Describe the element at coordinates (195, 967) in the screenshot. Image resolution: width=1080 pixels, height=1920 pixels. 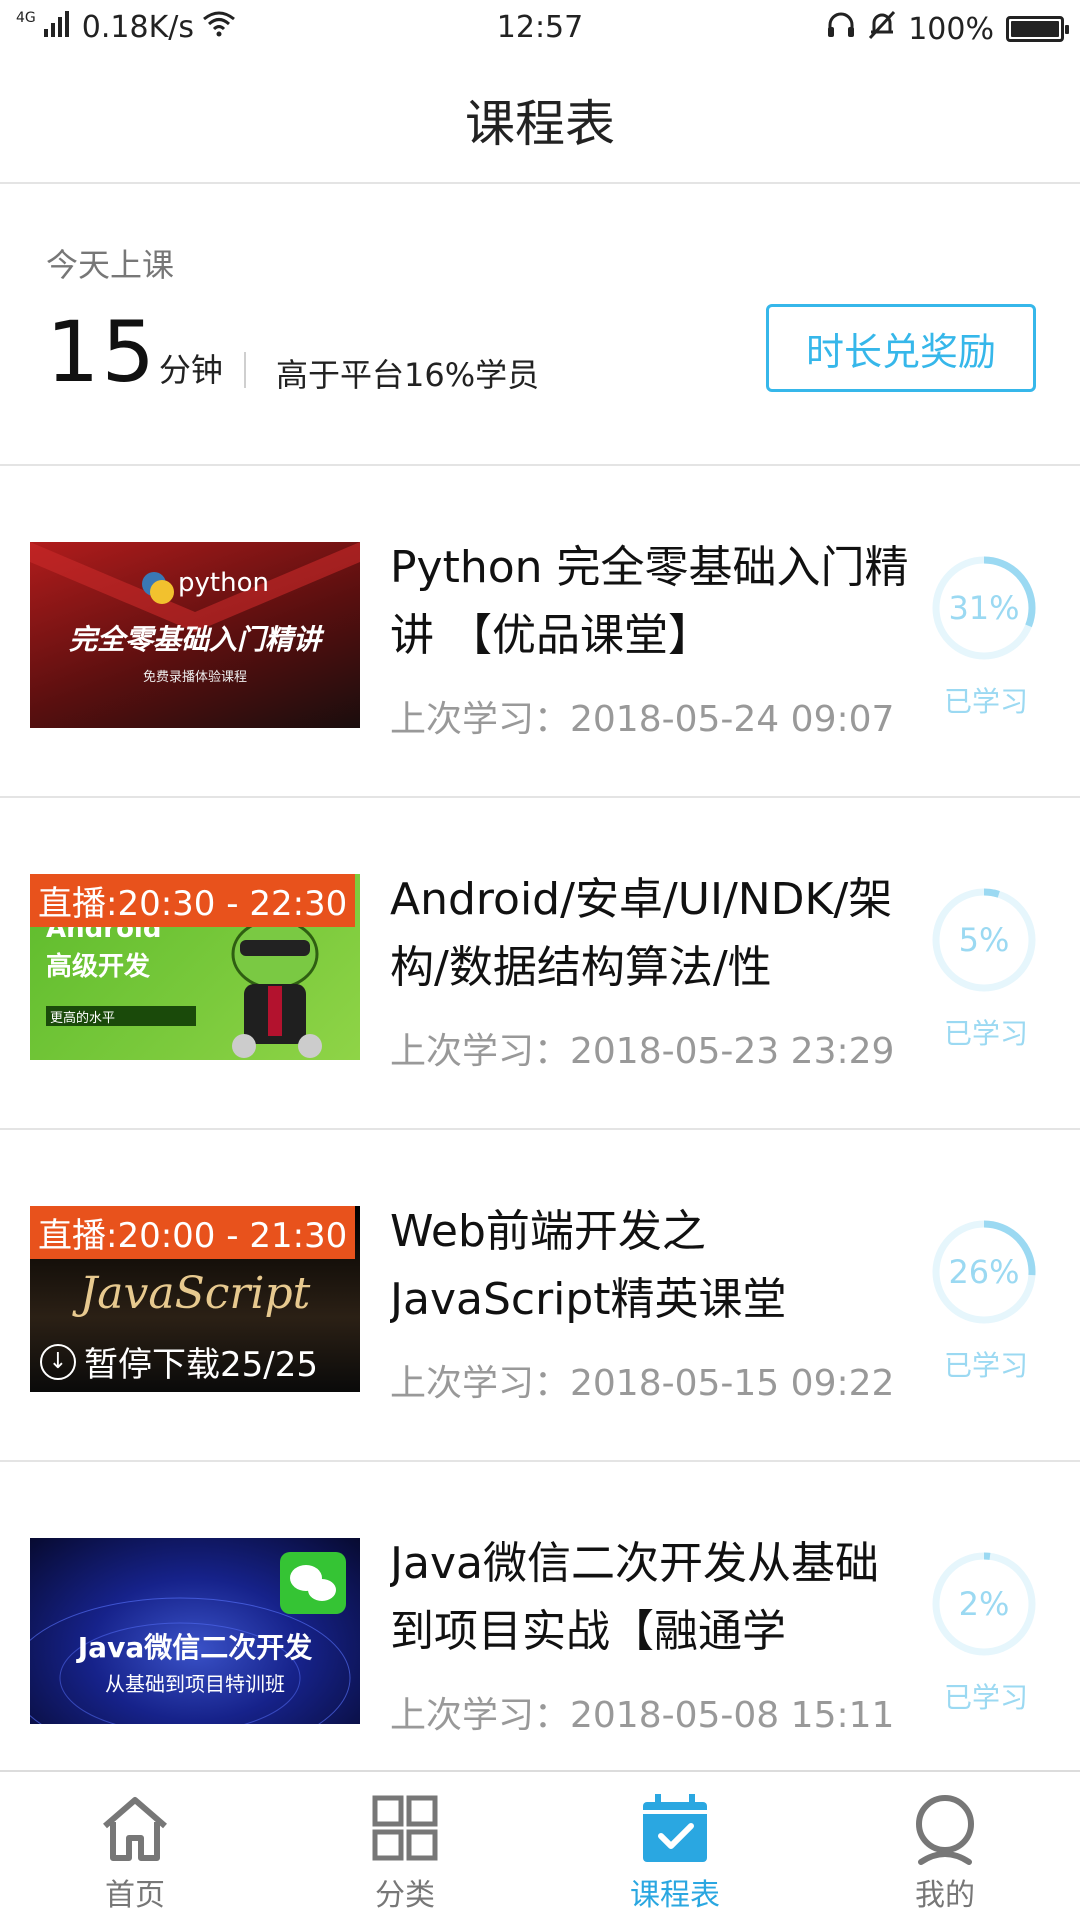
I see `course-thumbnail: Android 高级开发 更高的水平 直播:20:30 - 22:30` at that location.